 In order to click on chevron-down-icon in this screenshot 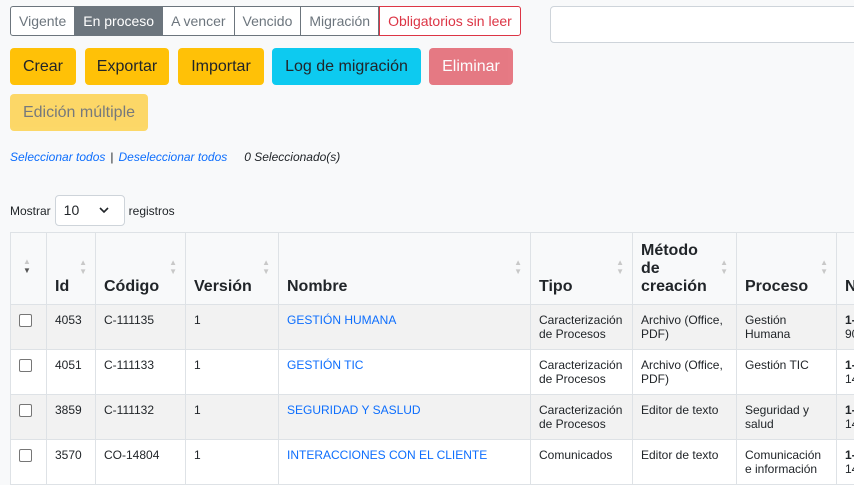, I will do `click(104, 210)`.